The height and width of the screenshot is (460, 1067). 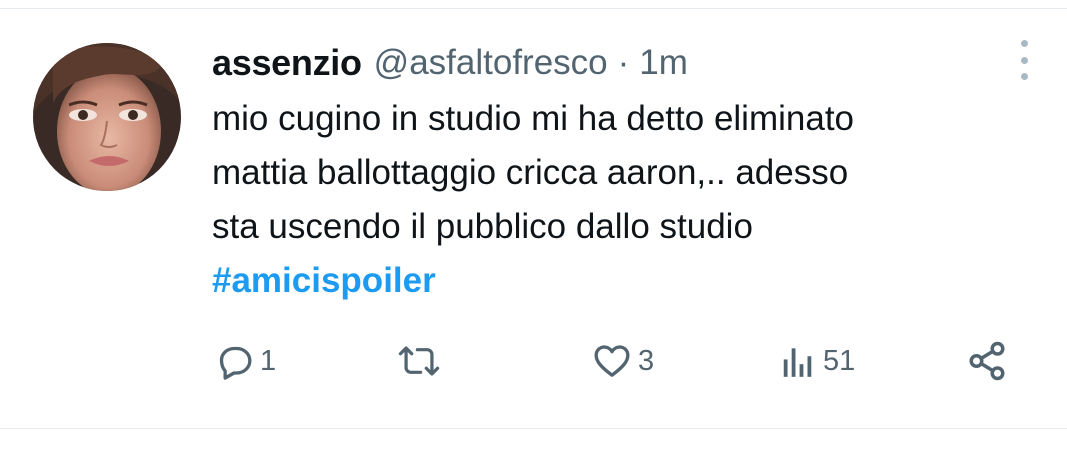 I want to click on tweet-header: assenzio @asfaltofresco · 1m, so click(x=450, y=63).